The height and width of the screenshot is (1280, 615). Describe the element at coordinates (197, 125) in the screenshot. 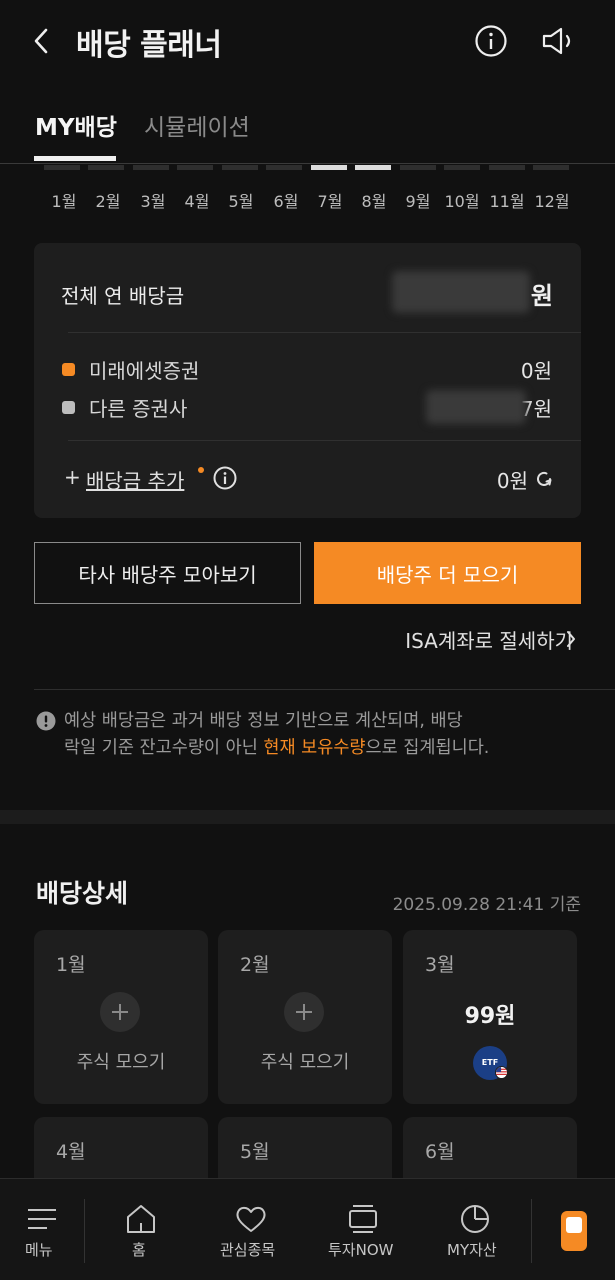

I see `tab-simulation: 시뮬레이션` at that location.